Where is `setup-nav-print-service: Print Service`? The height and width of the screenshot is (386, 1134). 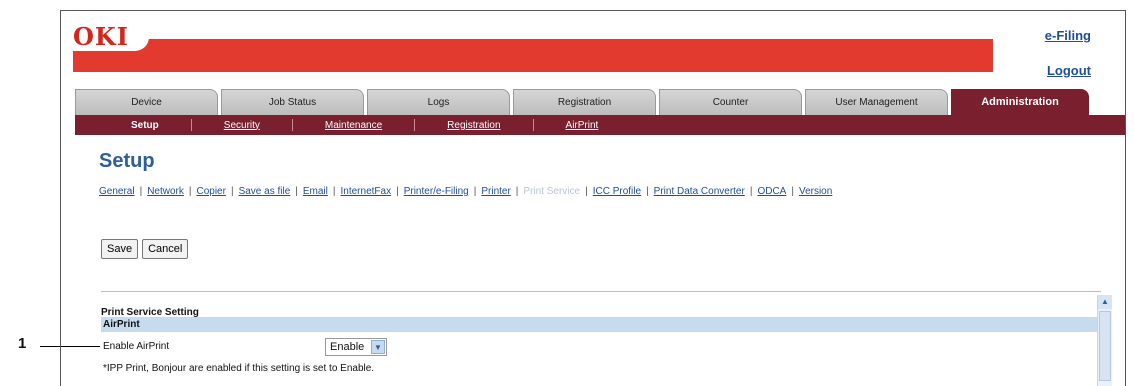 setup-nav-print-service: Print Service is located at coordinates (552, 191).